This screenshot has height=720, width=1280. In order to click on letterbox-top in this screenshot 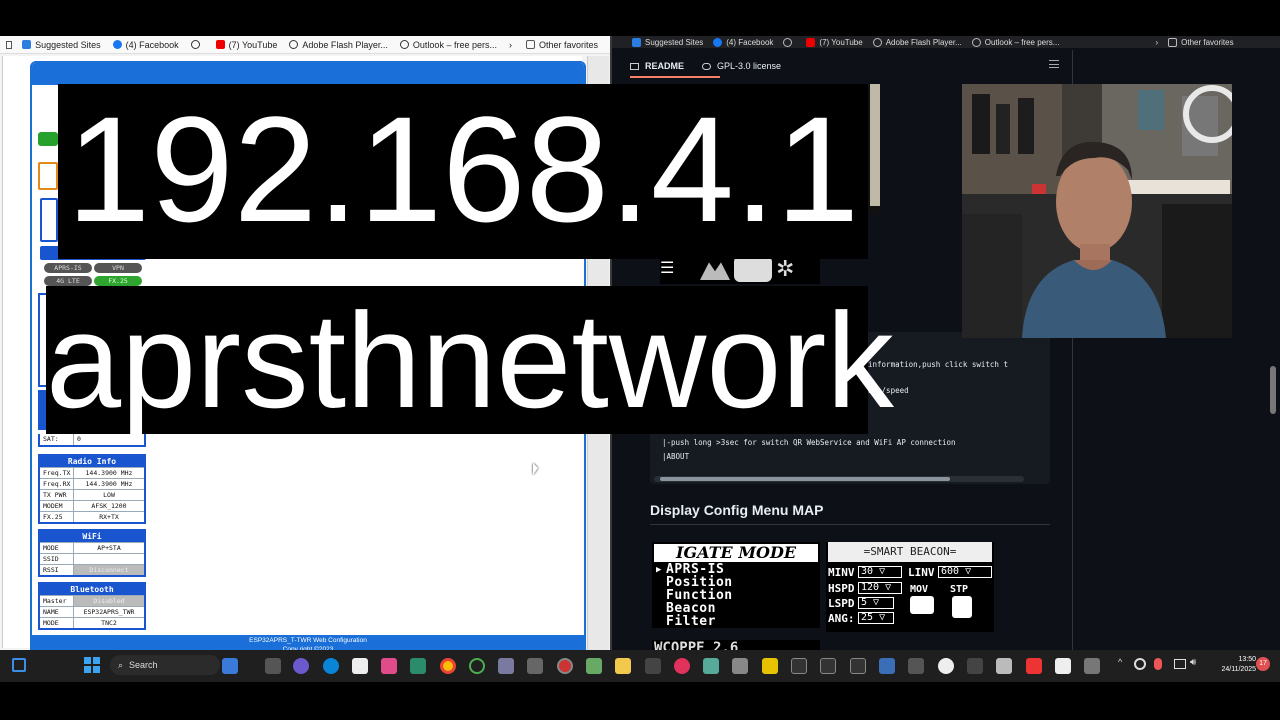, I will do `click(640, 18)`.